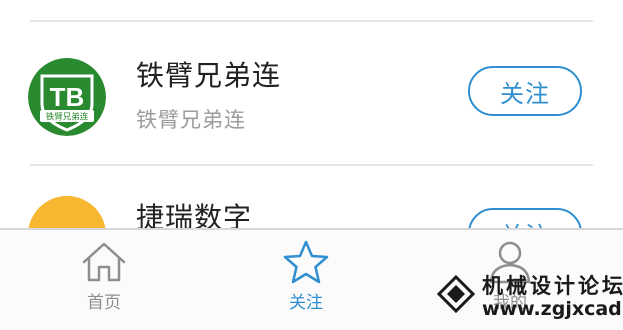 The width and height of the screenshot is (623, 330). Describe the element at coordinates (306, 262) in the screenshot. I see `star-icon` at that location.